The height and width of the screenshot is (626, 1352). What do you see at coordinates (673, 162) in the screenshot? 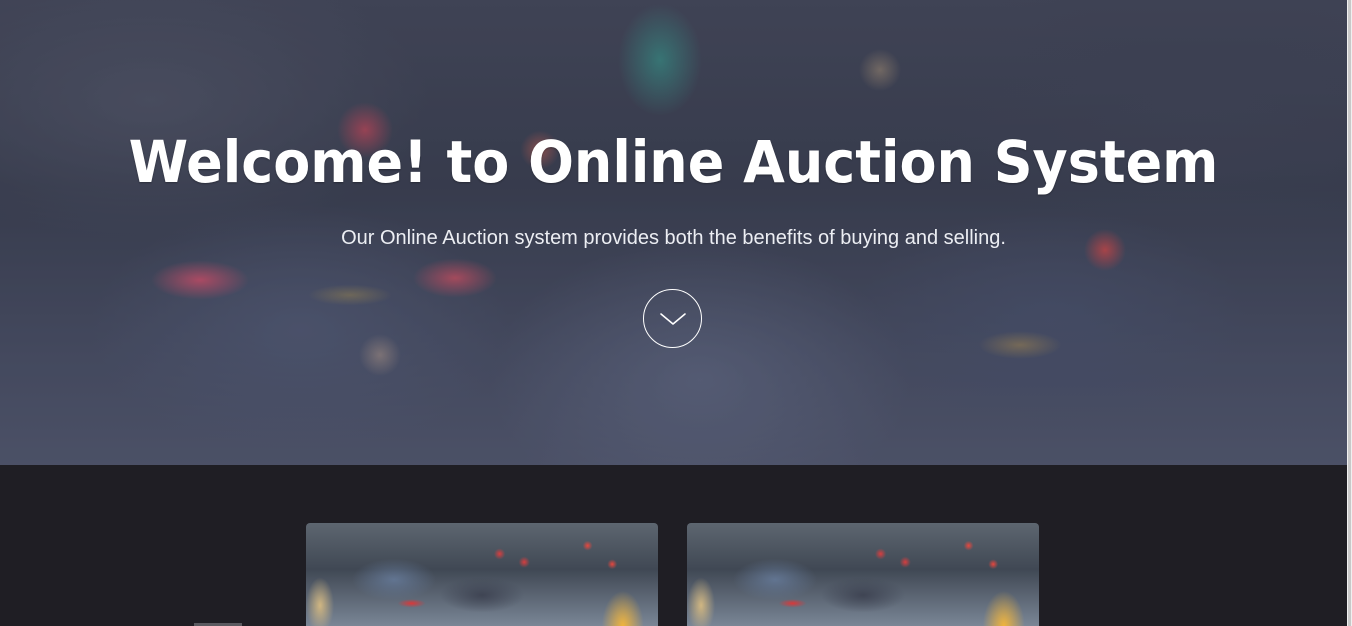
I see `hero-title: Welcome! to Online Auction System` at bounding box center [673, 162].